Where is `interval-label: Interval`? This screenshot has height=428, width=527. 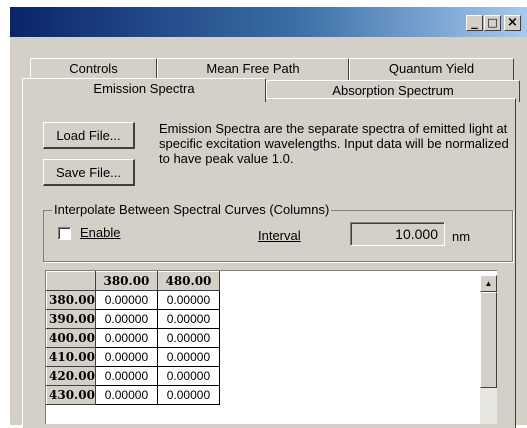 interval-label: Interval is located at coordinates (279, 235).